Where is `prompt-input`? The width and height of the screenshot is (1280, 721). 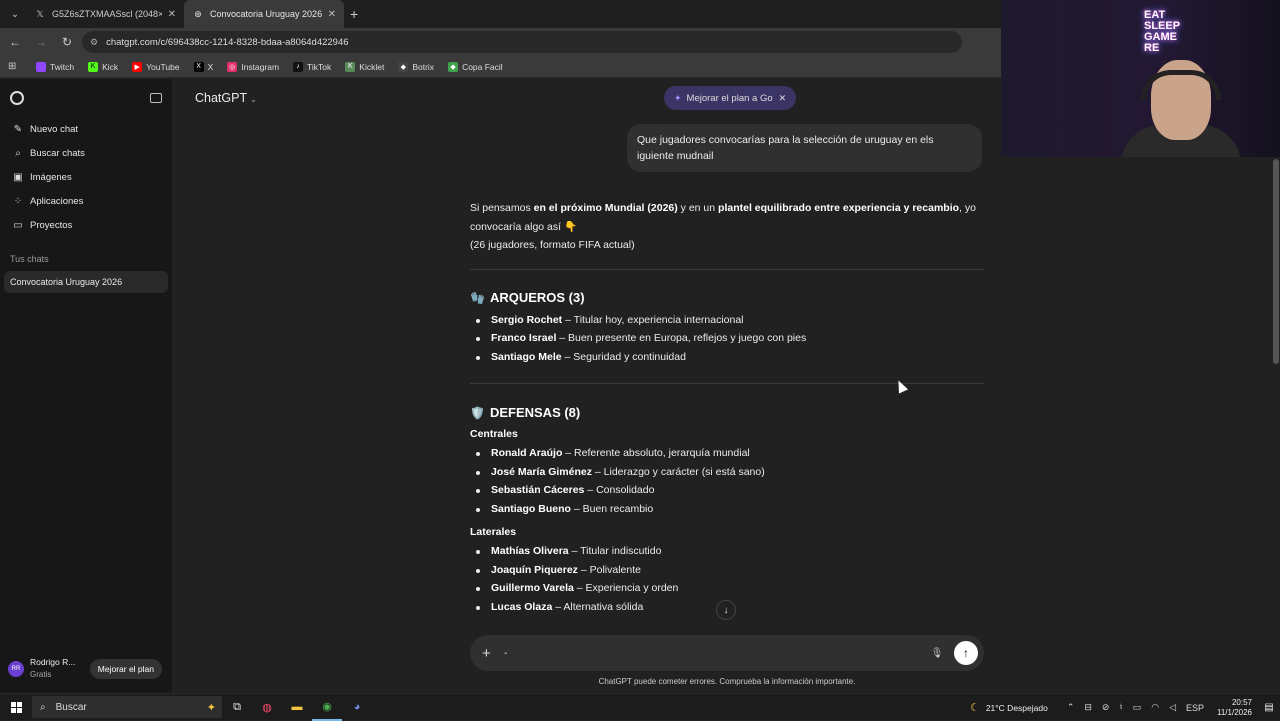 prompt-input is located at coordinates (716, 653).